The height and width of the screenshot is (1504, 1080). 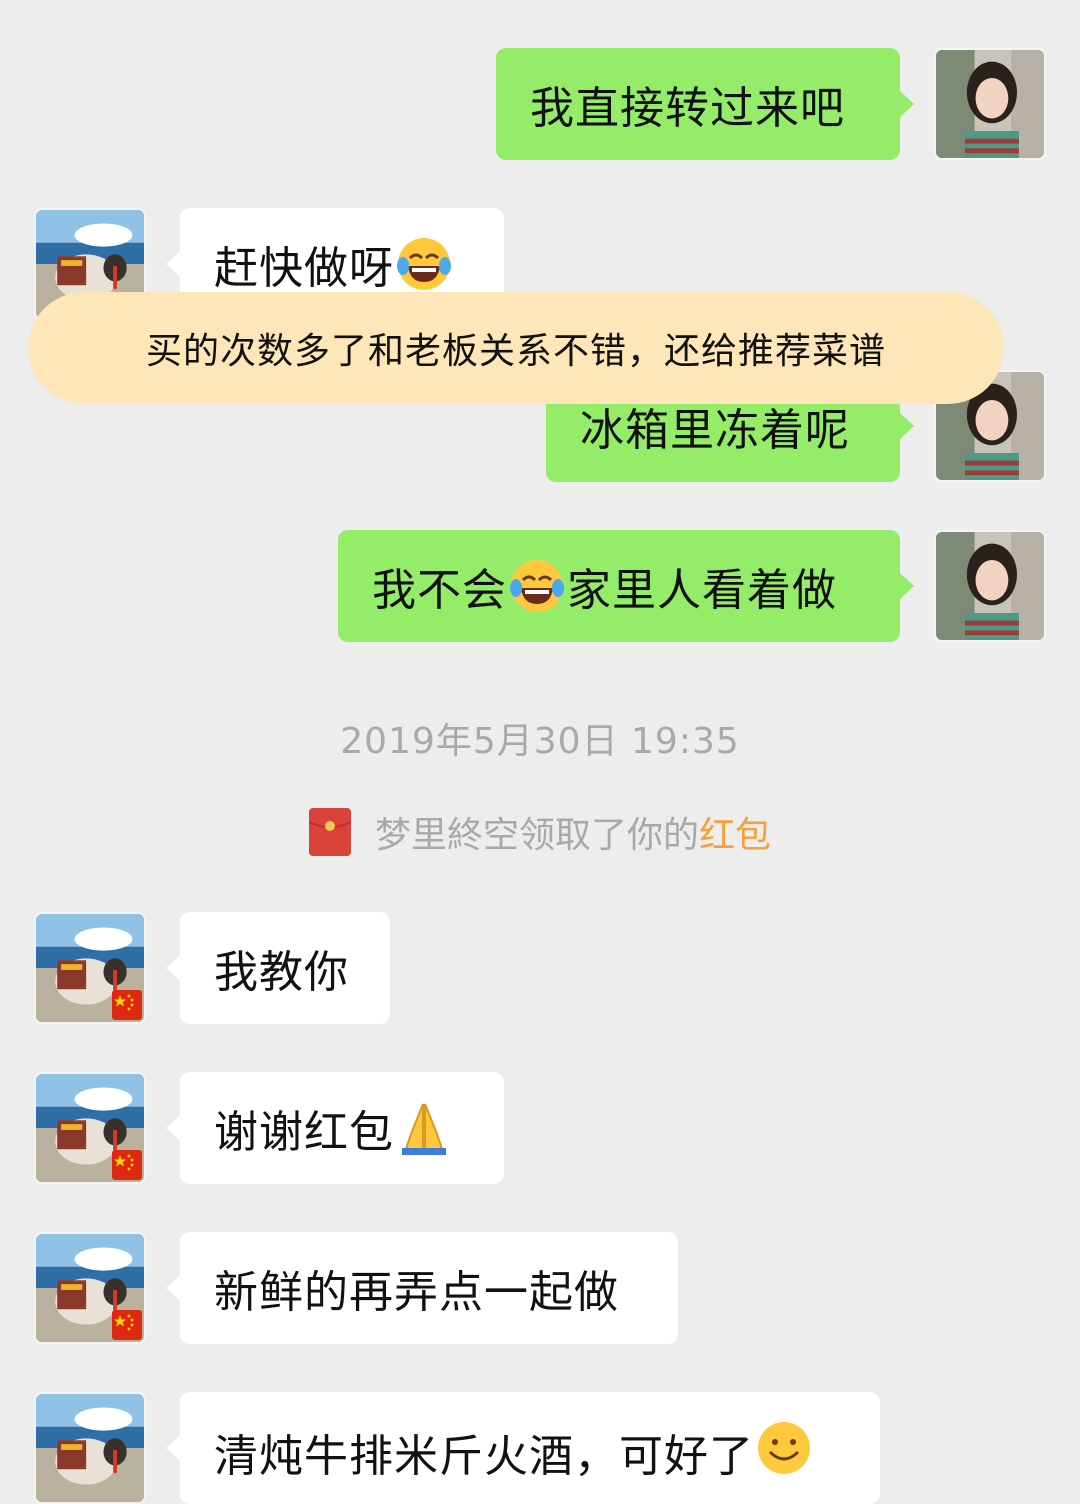 What do you see at coordinates (439, 590) in the screenshot?
I see `message-text-before: 我不会` at bounding box center [439, 590].